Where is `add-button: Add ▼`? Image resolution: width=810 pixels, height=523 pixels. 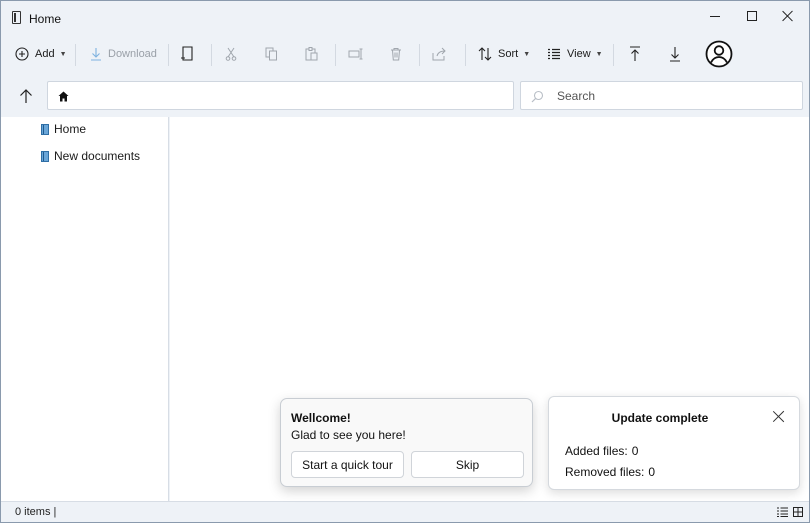 add-button: Add ▼ is located at coordinates (41, 54).